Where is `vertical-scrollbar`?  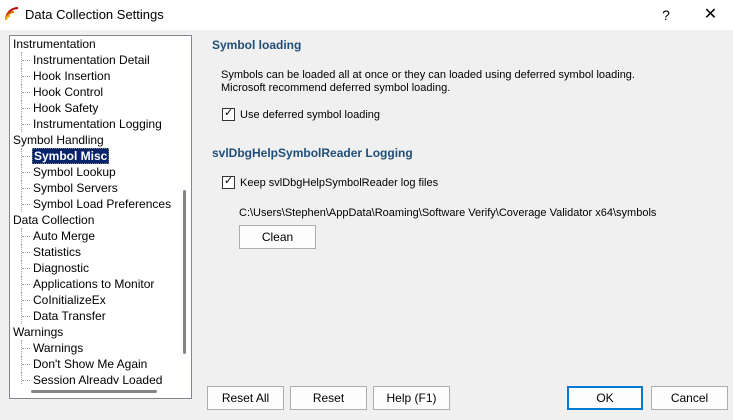
vertical-scrollbar is located at coordinates (184, 210).